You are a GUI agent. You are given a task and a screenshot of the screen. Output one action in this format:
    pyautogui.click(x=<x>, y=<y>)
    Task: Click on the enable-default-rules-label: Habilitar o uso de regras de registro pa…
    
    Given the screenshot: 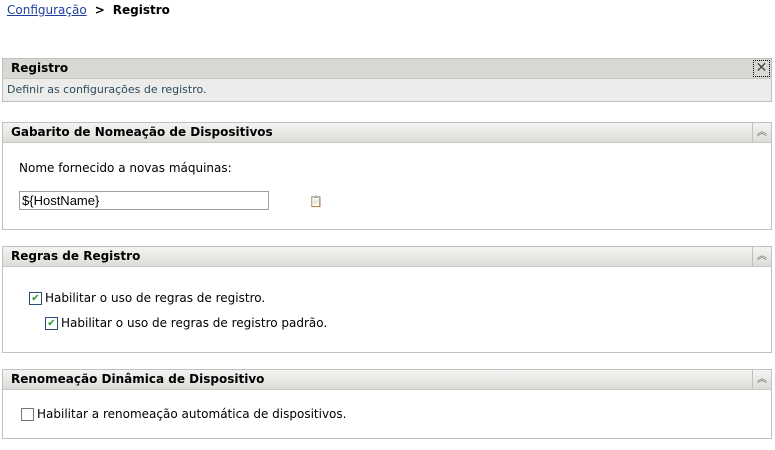 What is the action you would take?
    pyautogui.click(x=194, y=323)
    